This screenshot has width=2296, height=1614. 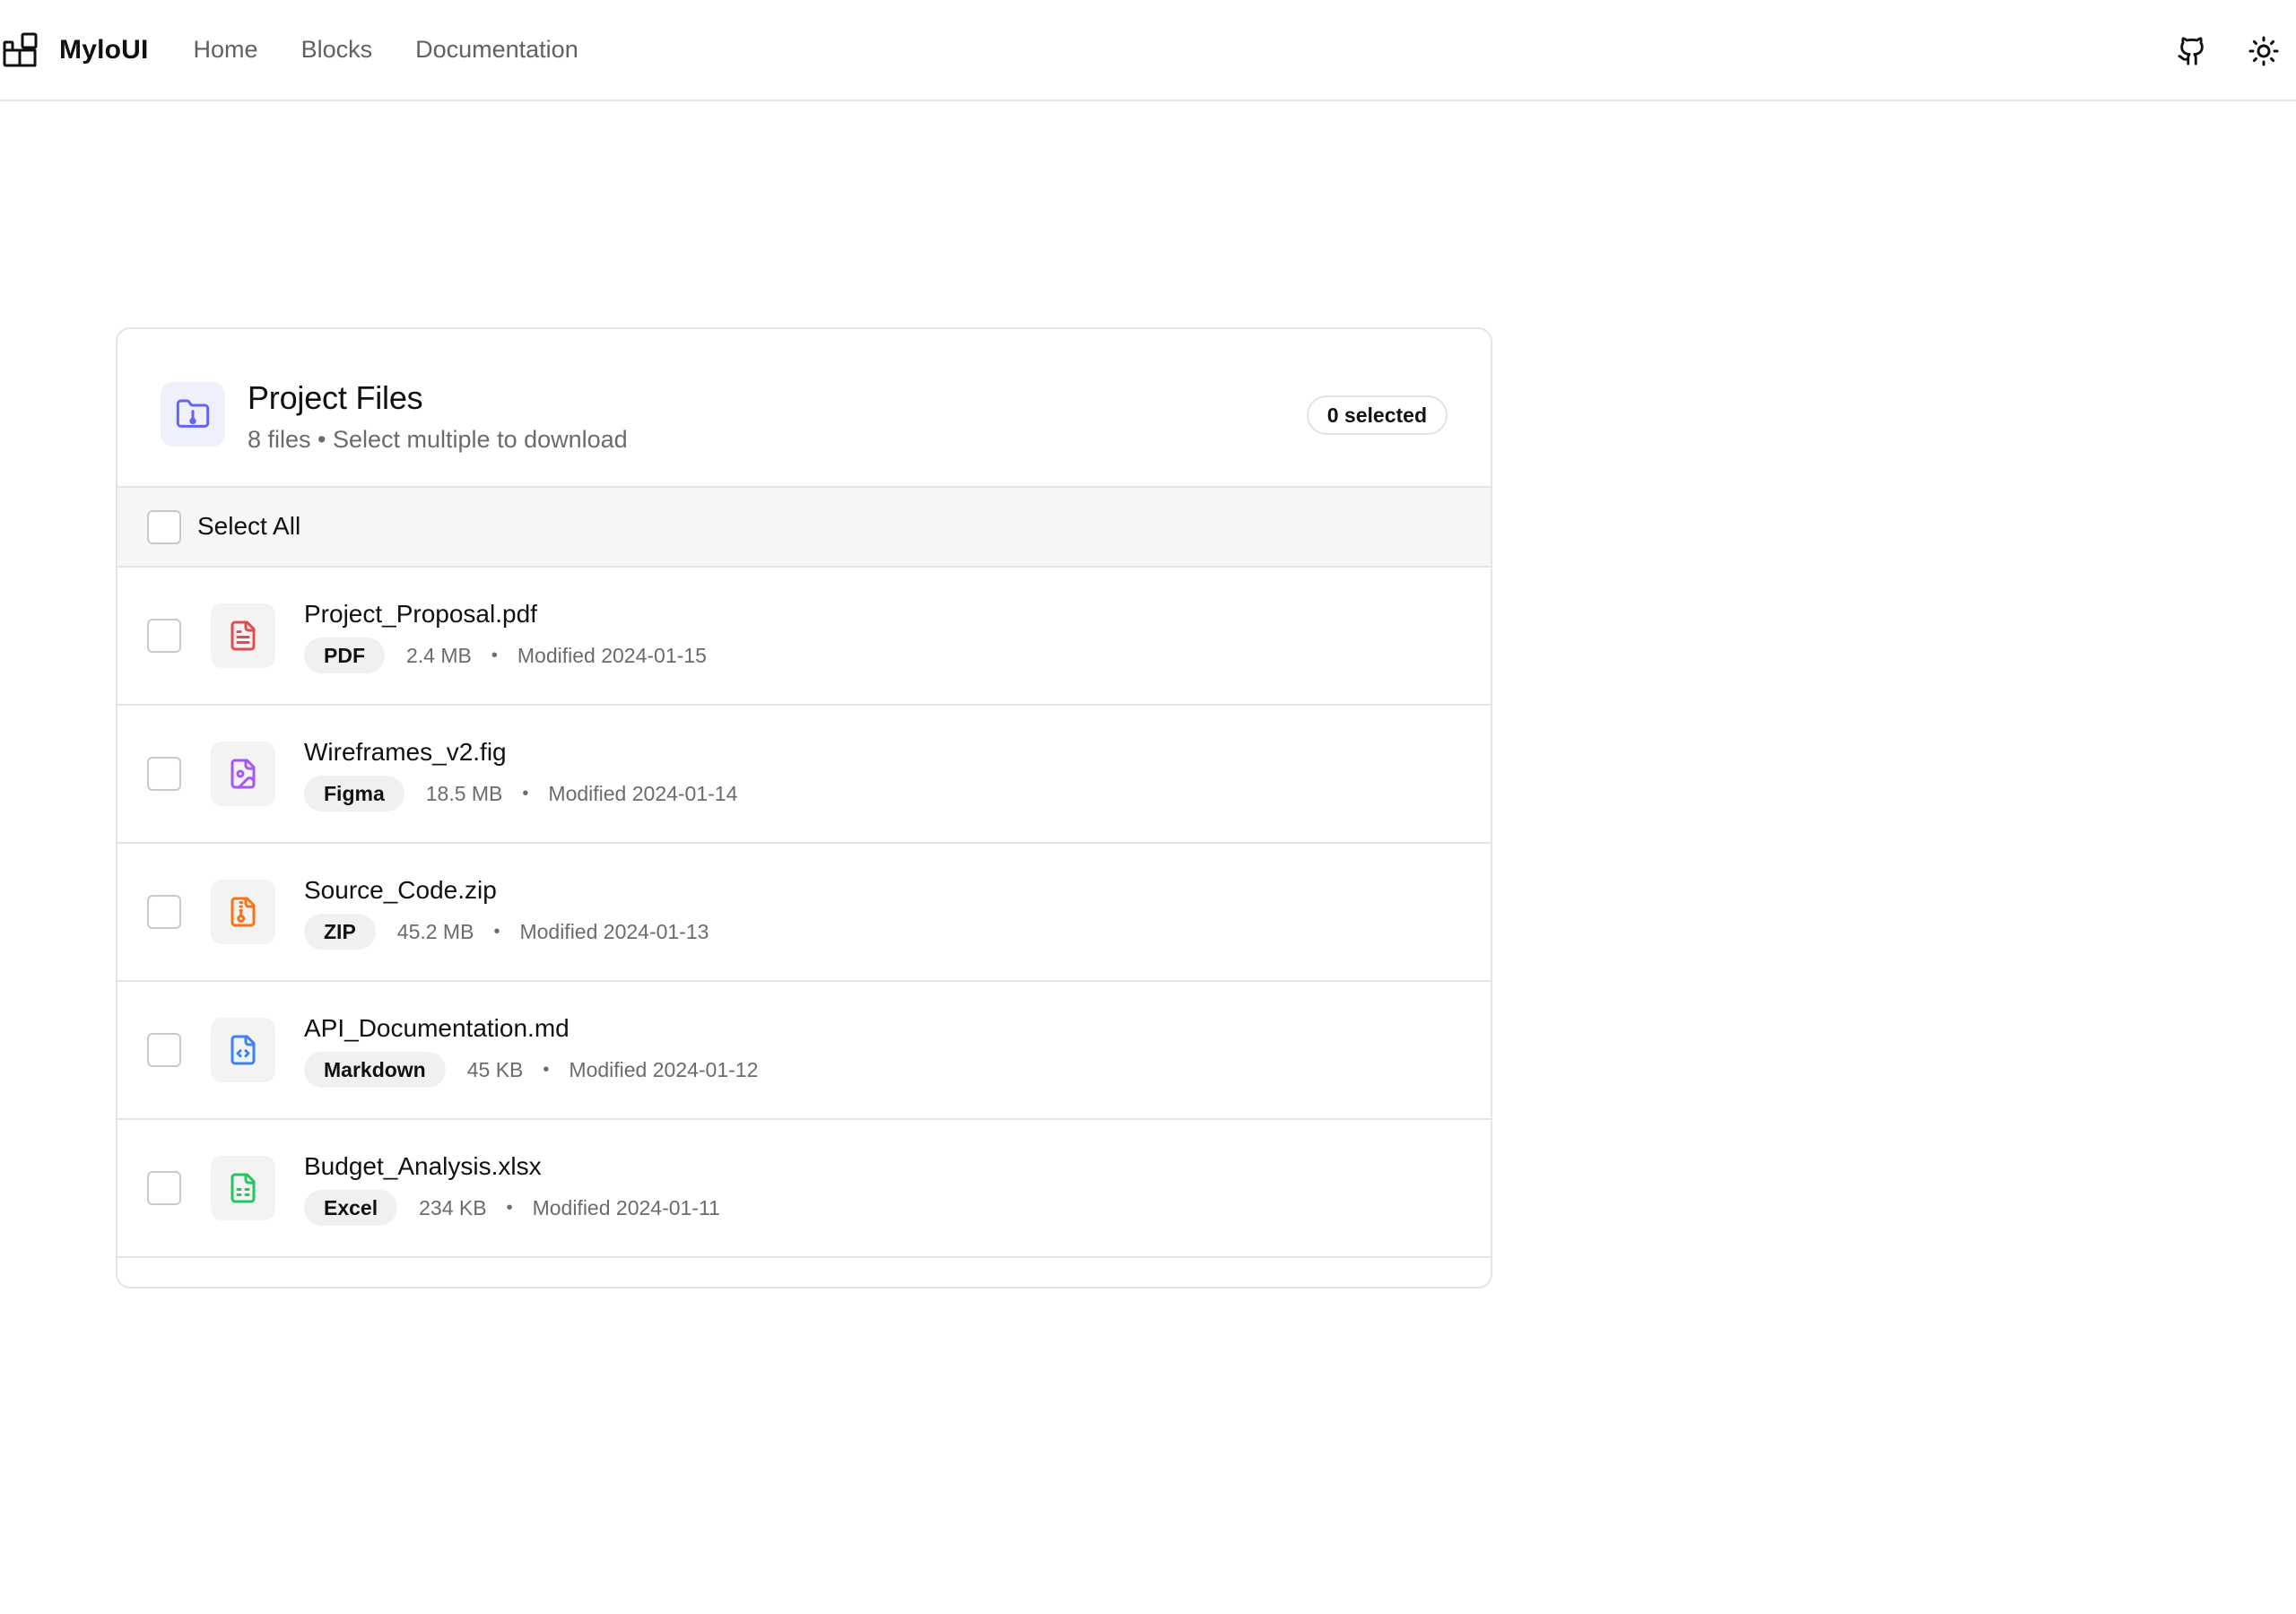 I want to click on select-all-label: Select All, so click(x=249, y=526).